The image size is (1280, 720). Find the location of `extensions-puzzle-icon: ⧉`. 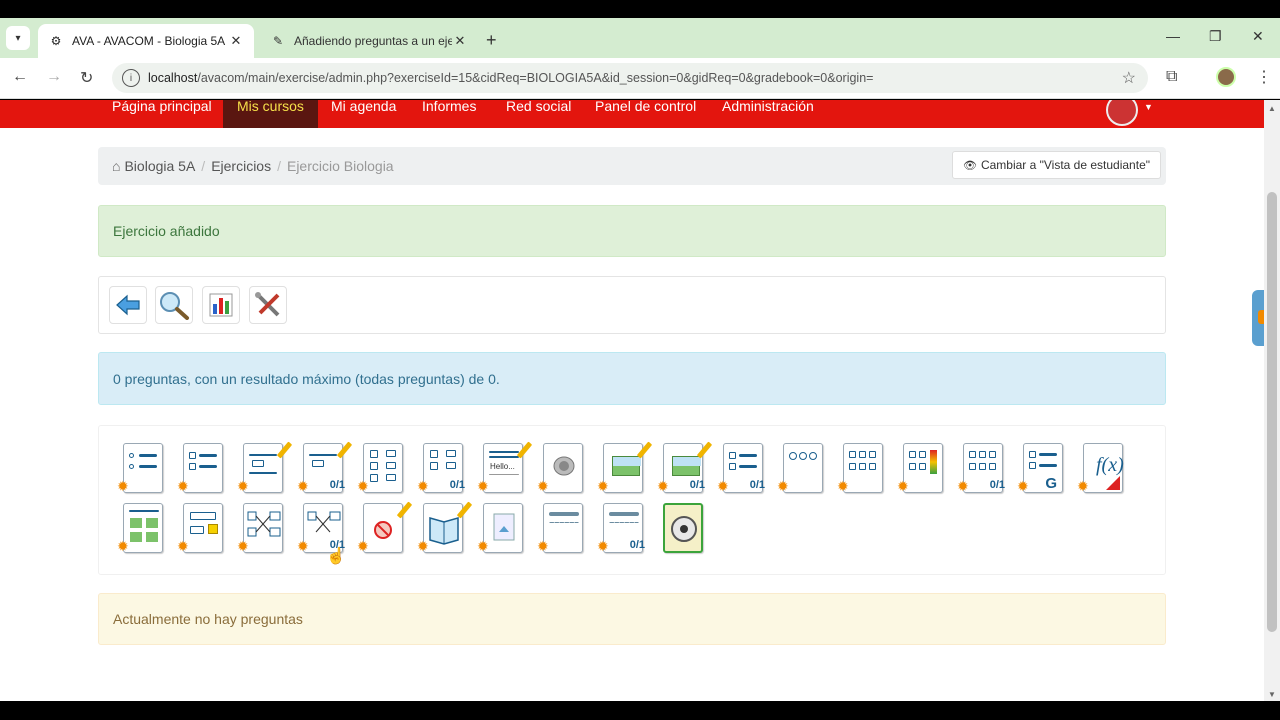

extensions-puzzle-icon: ⧉ is located at coordinates (1171, 77).